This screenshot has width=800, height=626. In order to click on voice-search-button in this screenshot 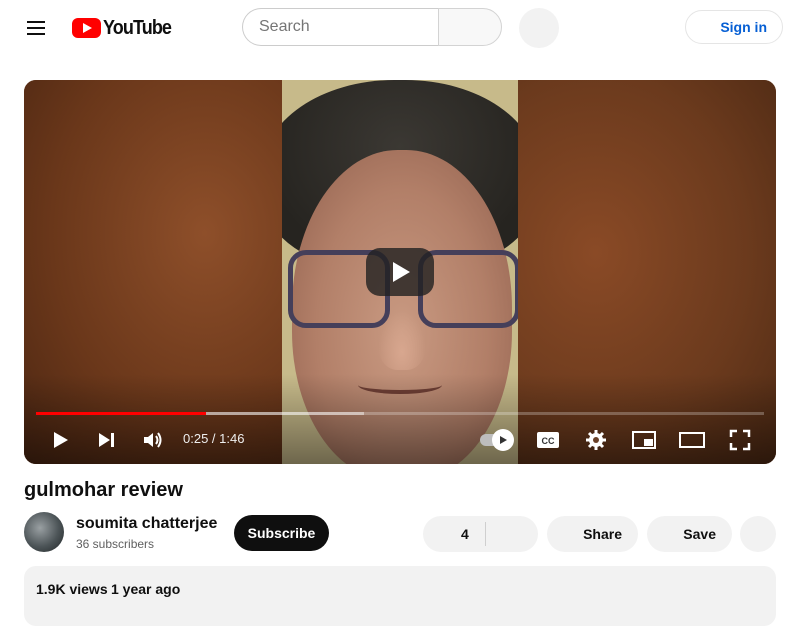, I will do `click(539, 28)`.